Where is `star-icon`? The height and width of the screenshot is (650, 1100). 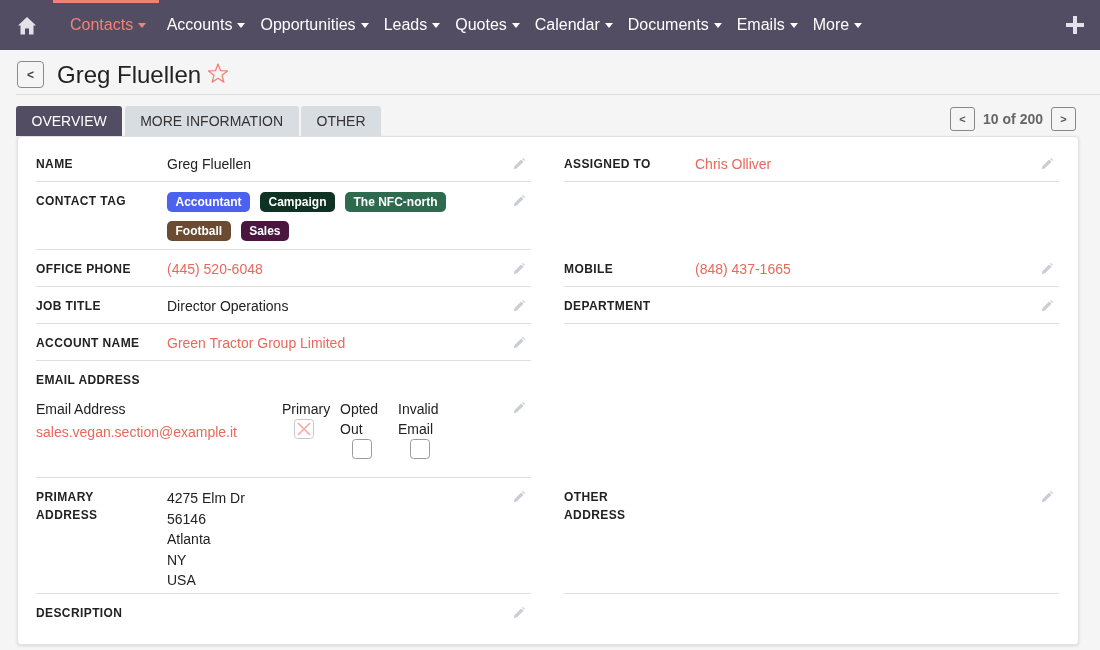
star-icon is located at coordinates (218, 73).